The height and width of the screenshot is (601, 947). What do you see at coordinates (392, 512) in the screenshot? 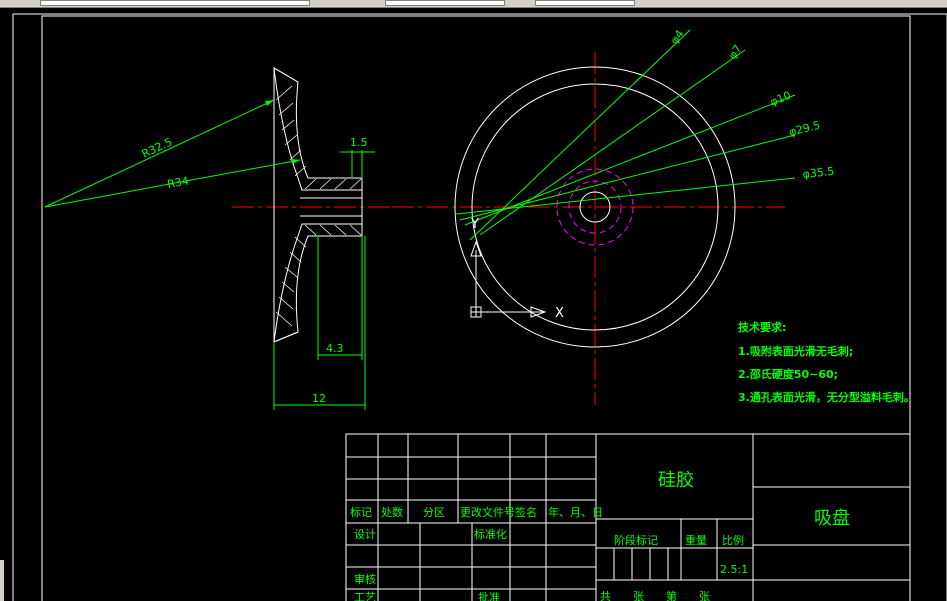
I see `tb-count: 处数` at bounding box center [392, 512].